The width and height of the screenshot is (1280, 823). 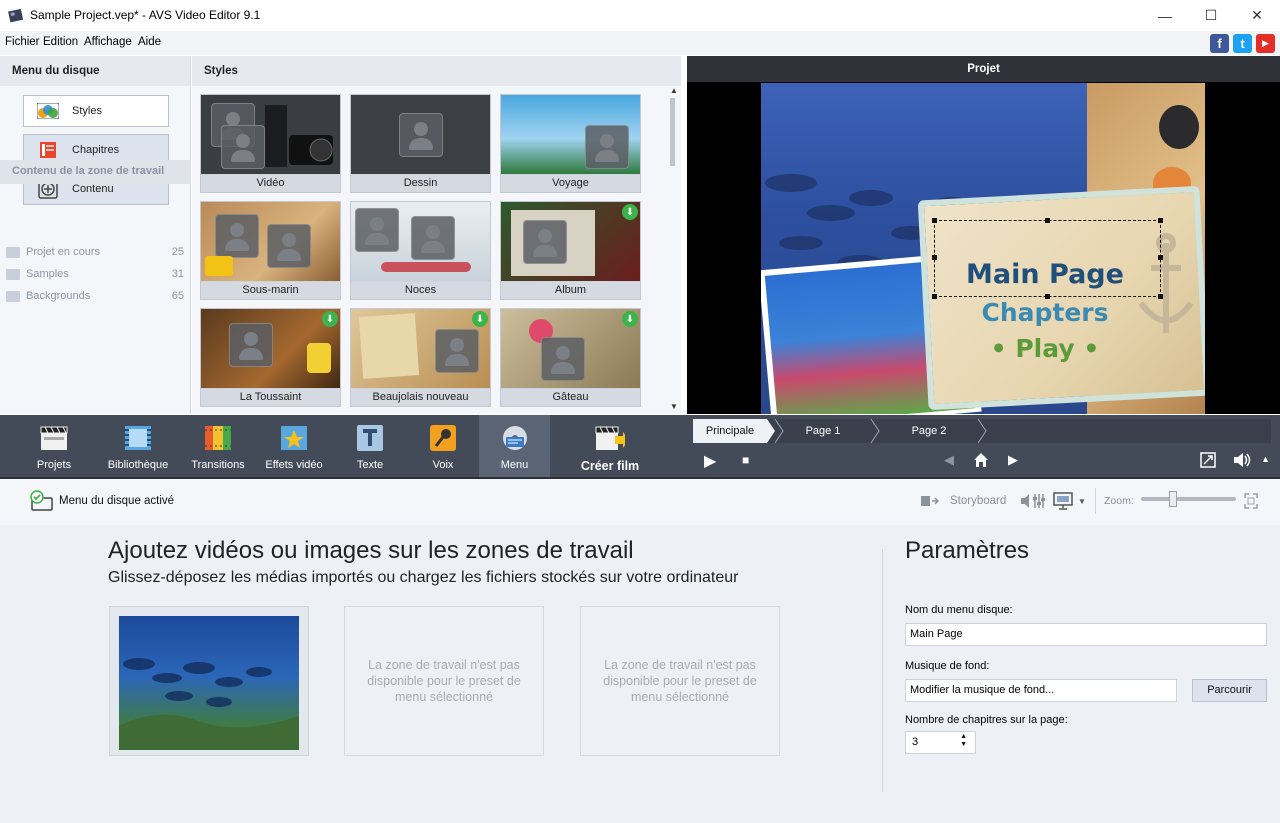 I want to click on content-item-count: 25, so click(x=177, y=252).